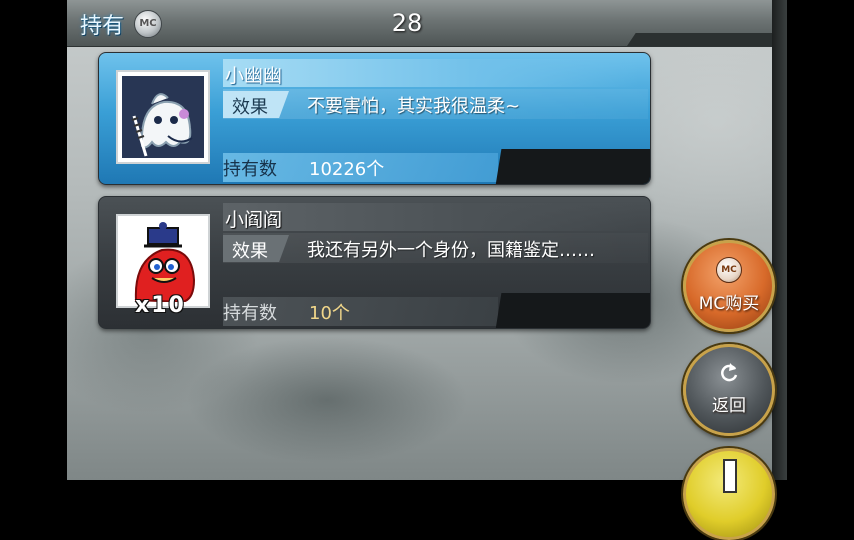 This screenshot has width=854, height=540. I want to click on hold-value: 10个, so click(329, 313).